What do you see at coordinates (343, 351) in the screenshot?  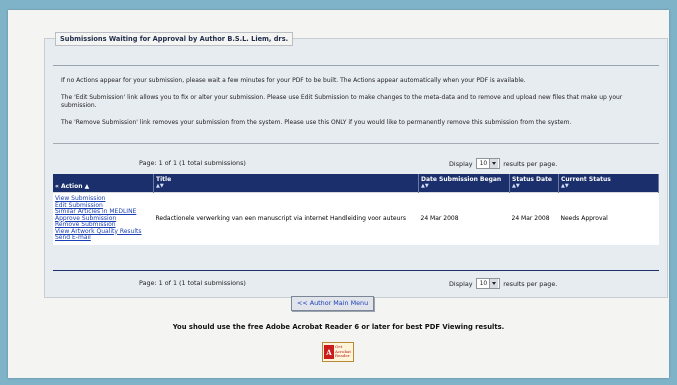 I see `badge-text: Get Acrobat Reader` at bounding box center [343, 351].